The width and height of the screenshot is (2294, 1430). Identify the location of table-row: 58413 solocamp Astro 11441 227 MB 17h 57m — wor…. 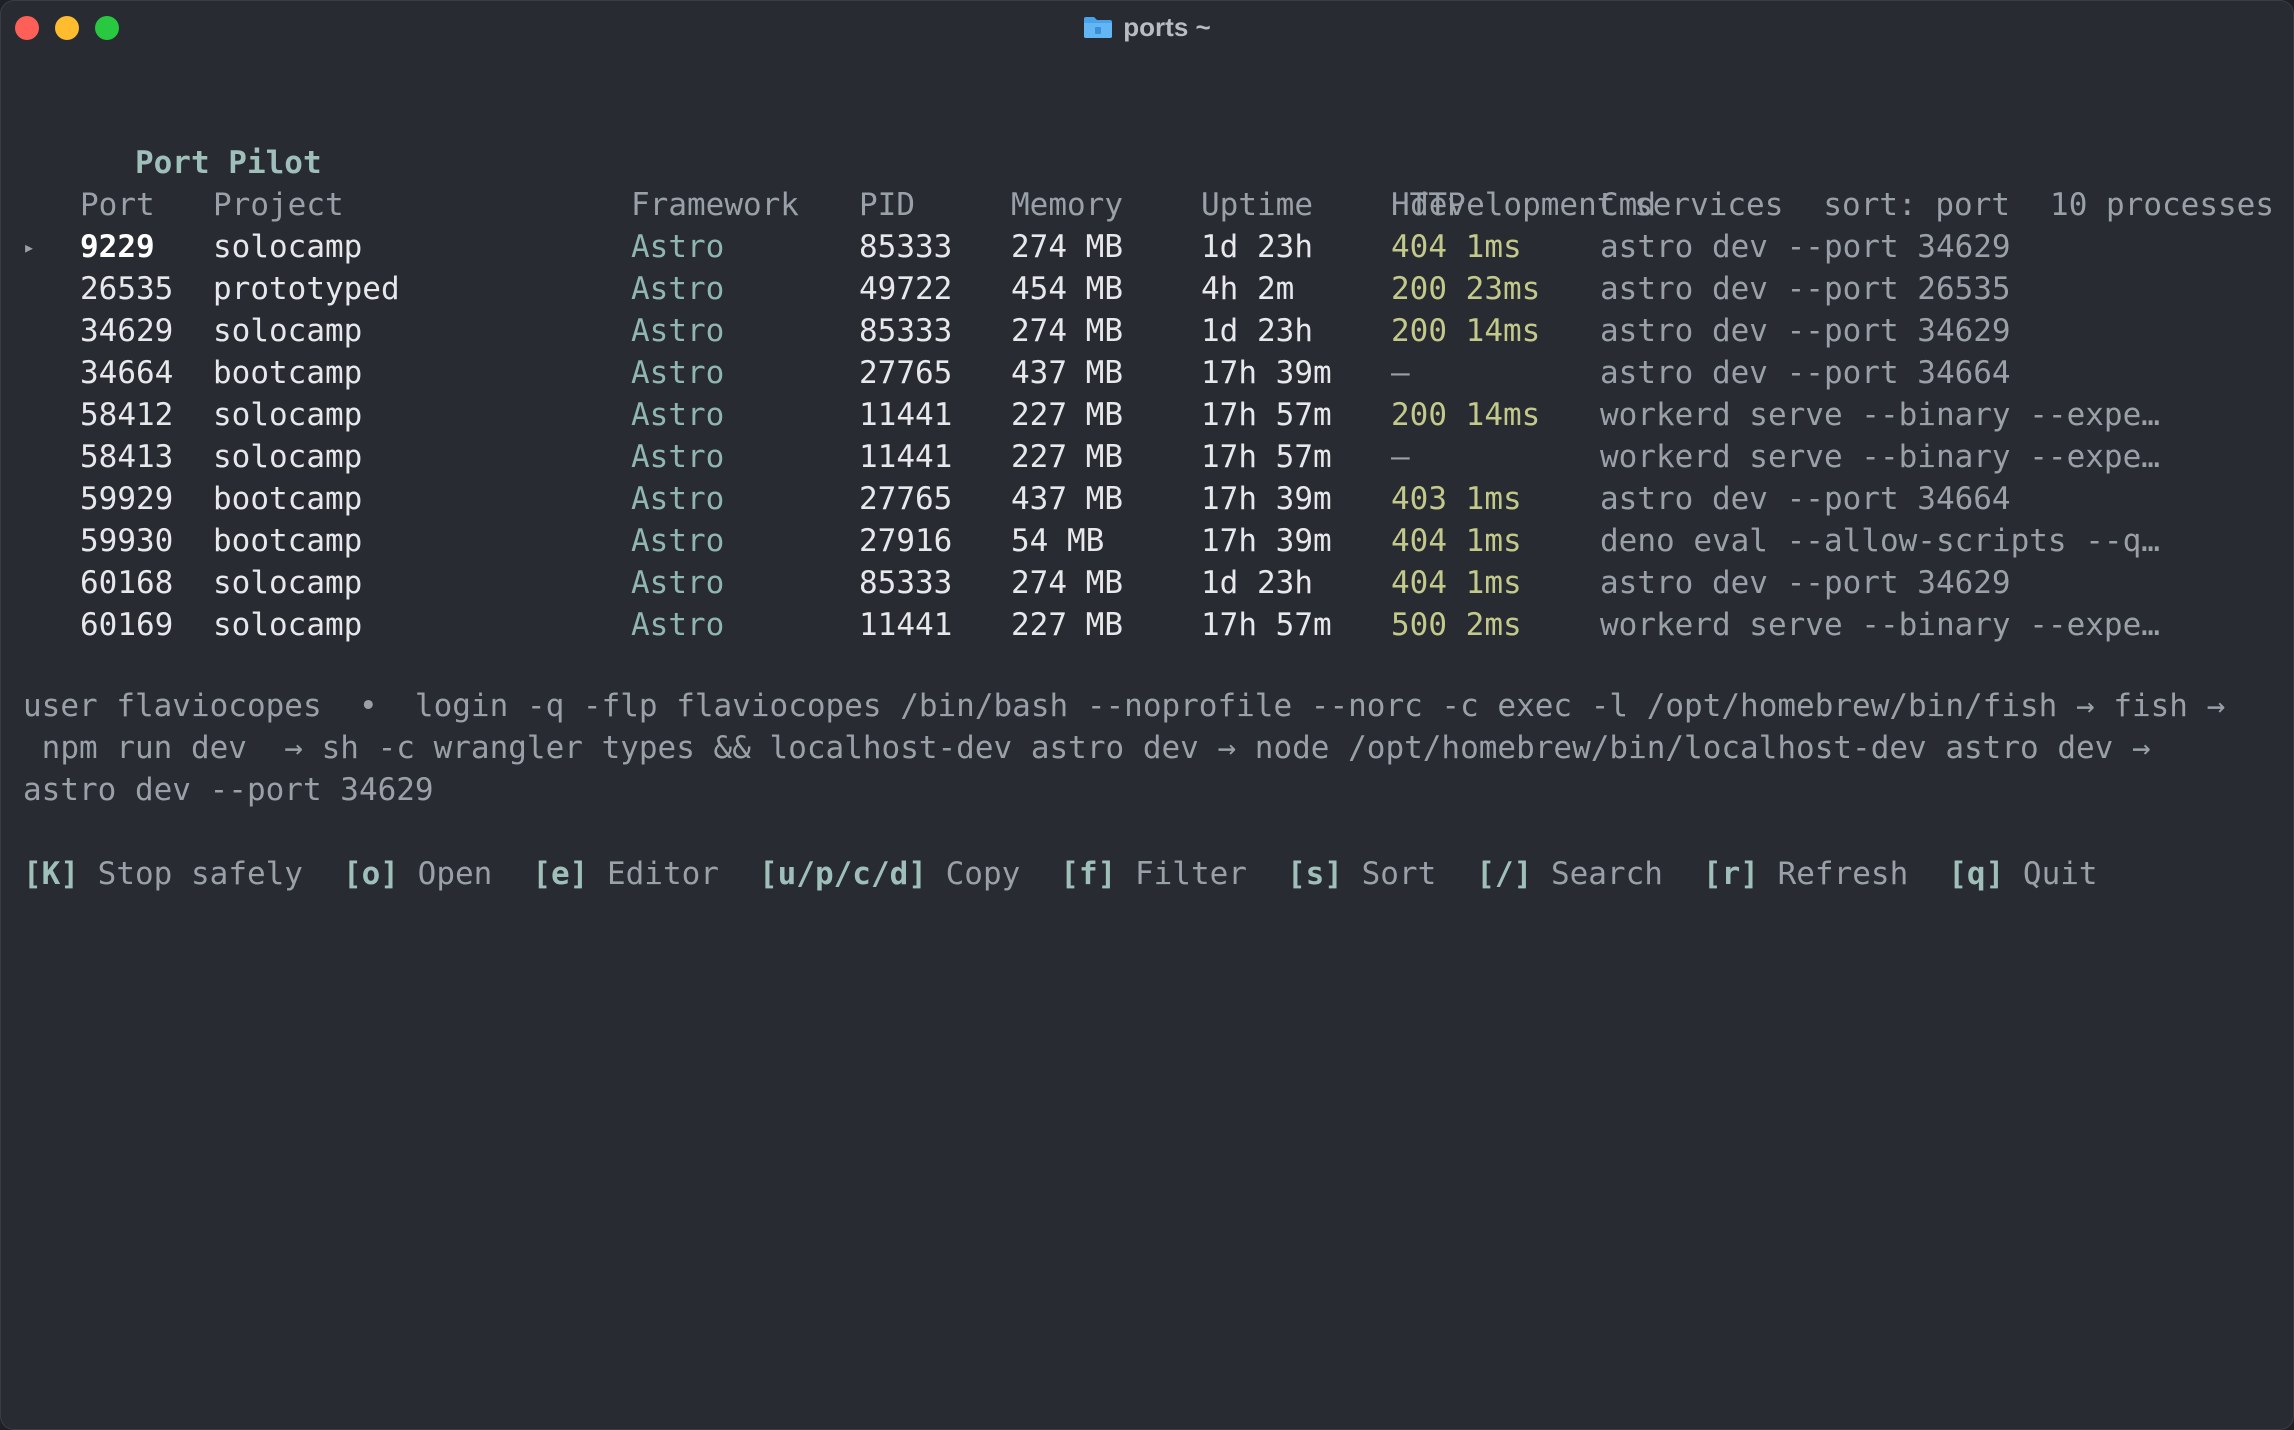
(1148, 457).